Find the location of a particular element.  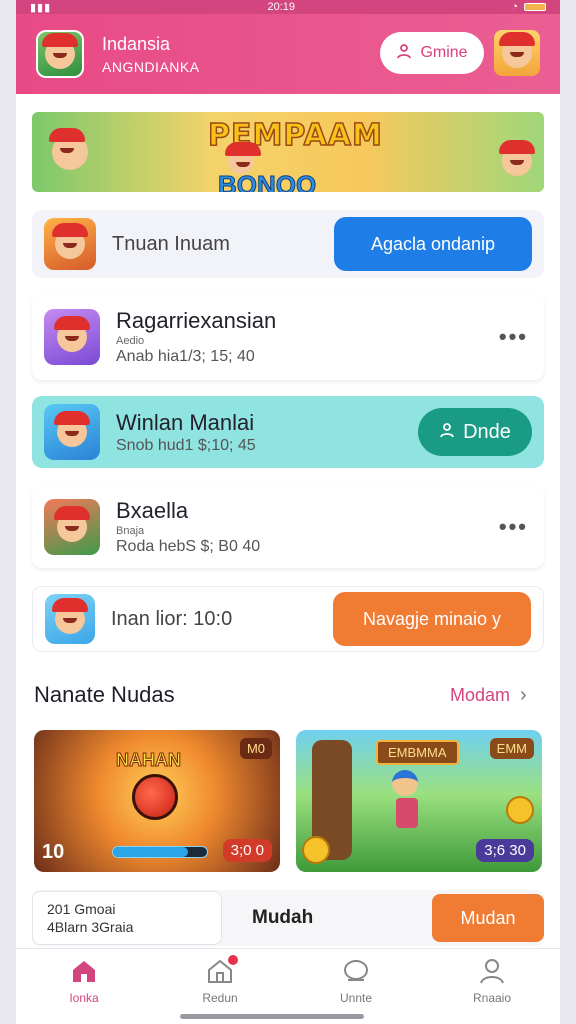

wifi-icon: ◔ is located at coordinates (514, 7).